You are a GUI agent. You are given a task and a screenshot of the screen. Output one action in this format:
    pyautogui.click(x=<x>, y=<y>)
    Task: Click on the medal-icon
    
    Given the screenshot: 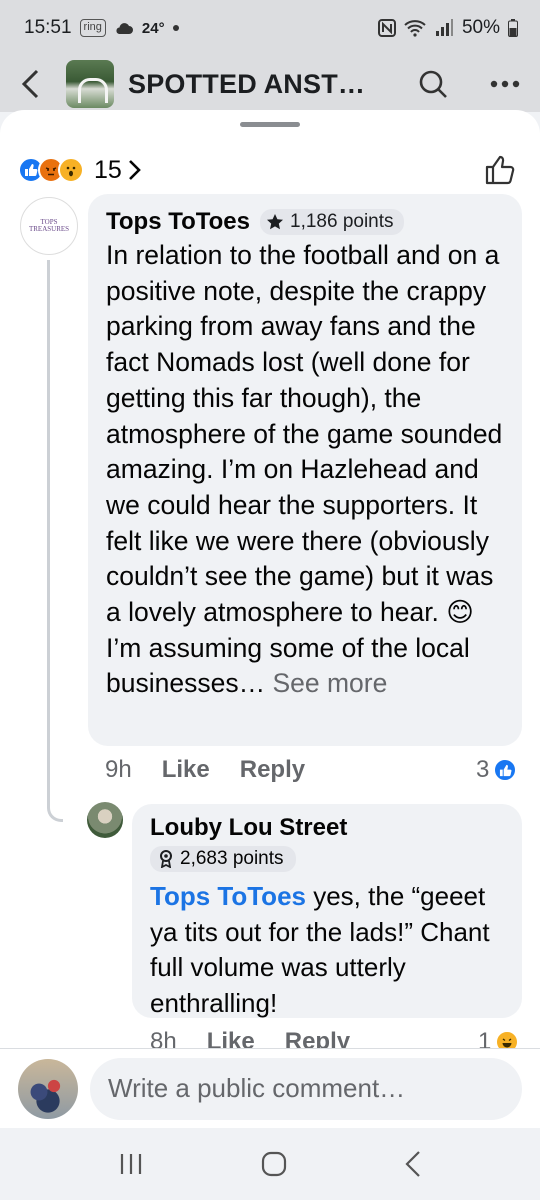 What is the action you would take?
    pyautogui.click(x=166, y=859)
    